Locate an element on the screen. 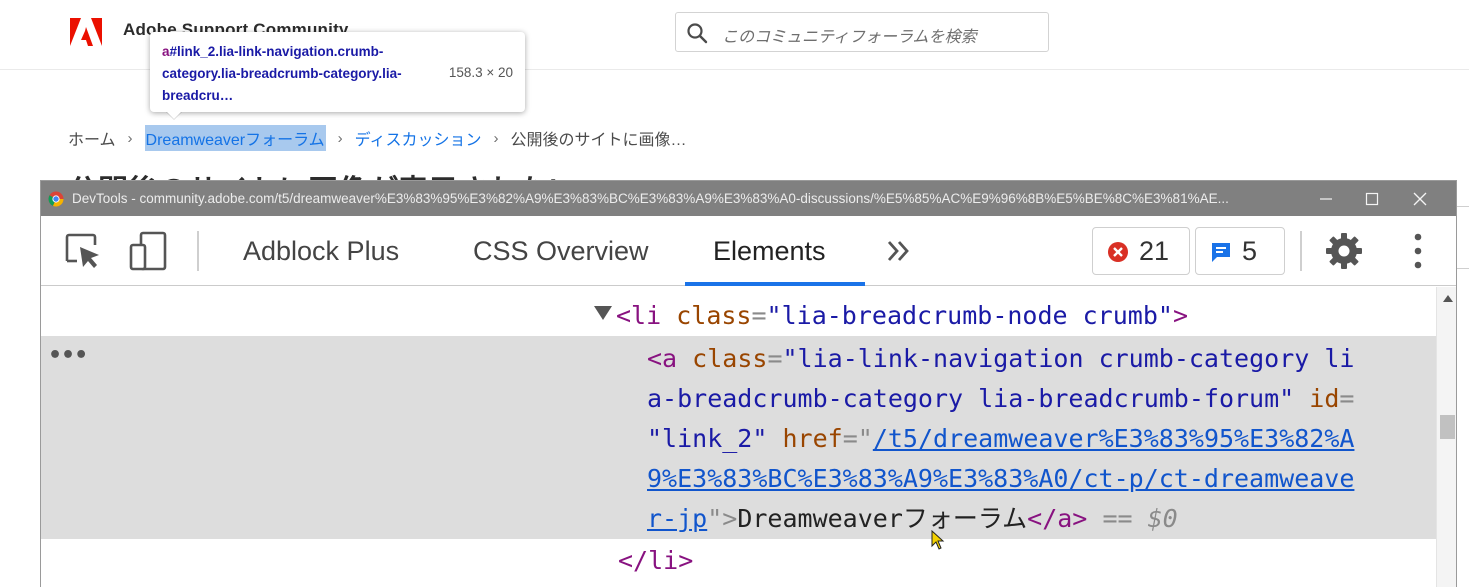 Image resolution: width=1469 pixels, height=587 pixels. message-icon is located at coordinates (1221, 252).